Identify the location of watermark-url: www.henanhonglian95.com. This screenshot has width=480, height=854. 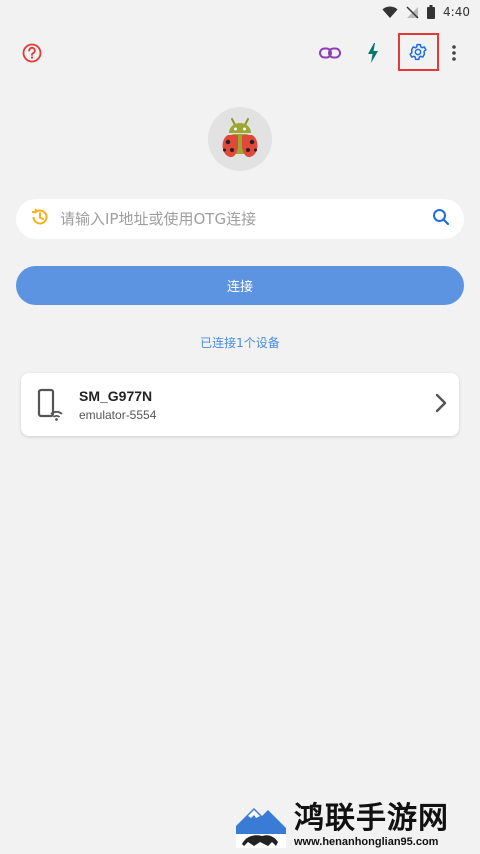
(366, 842).